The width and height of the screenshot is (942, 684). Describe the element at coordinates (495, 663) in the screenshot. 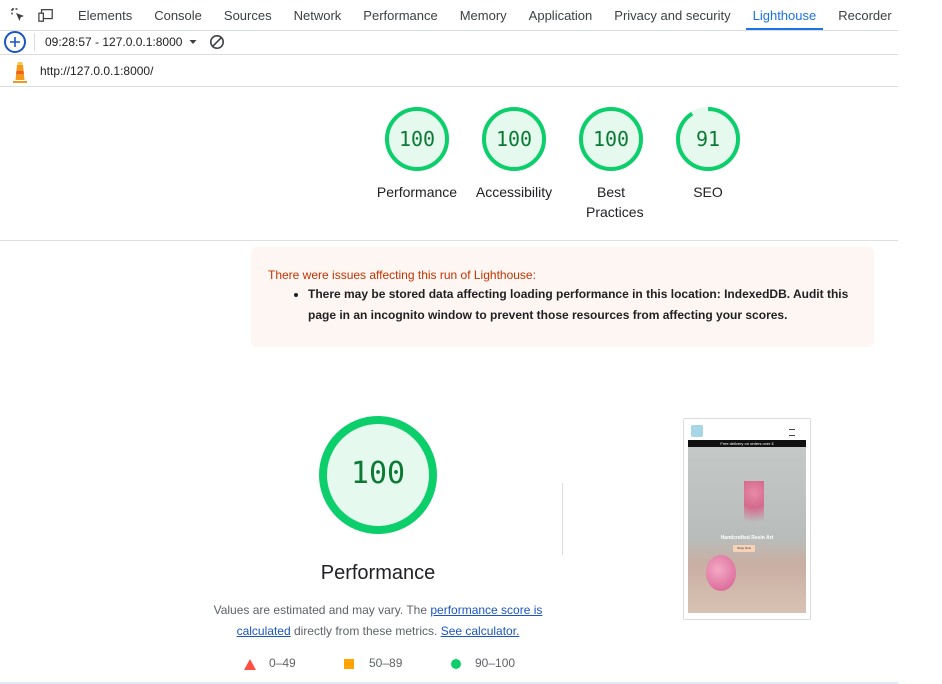

I see `legend-pass: 90–100` at that location.